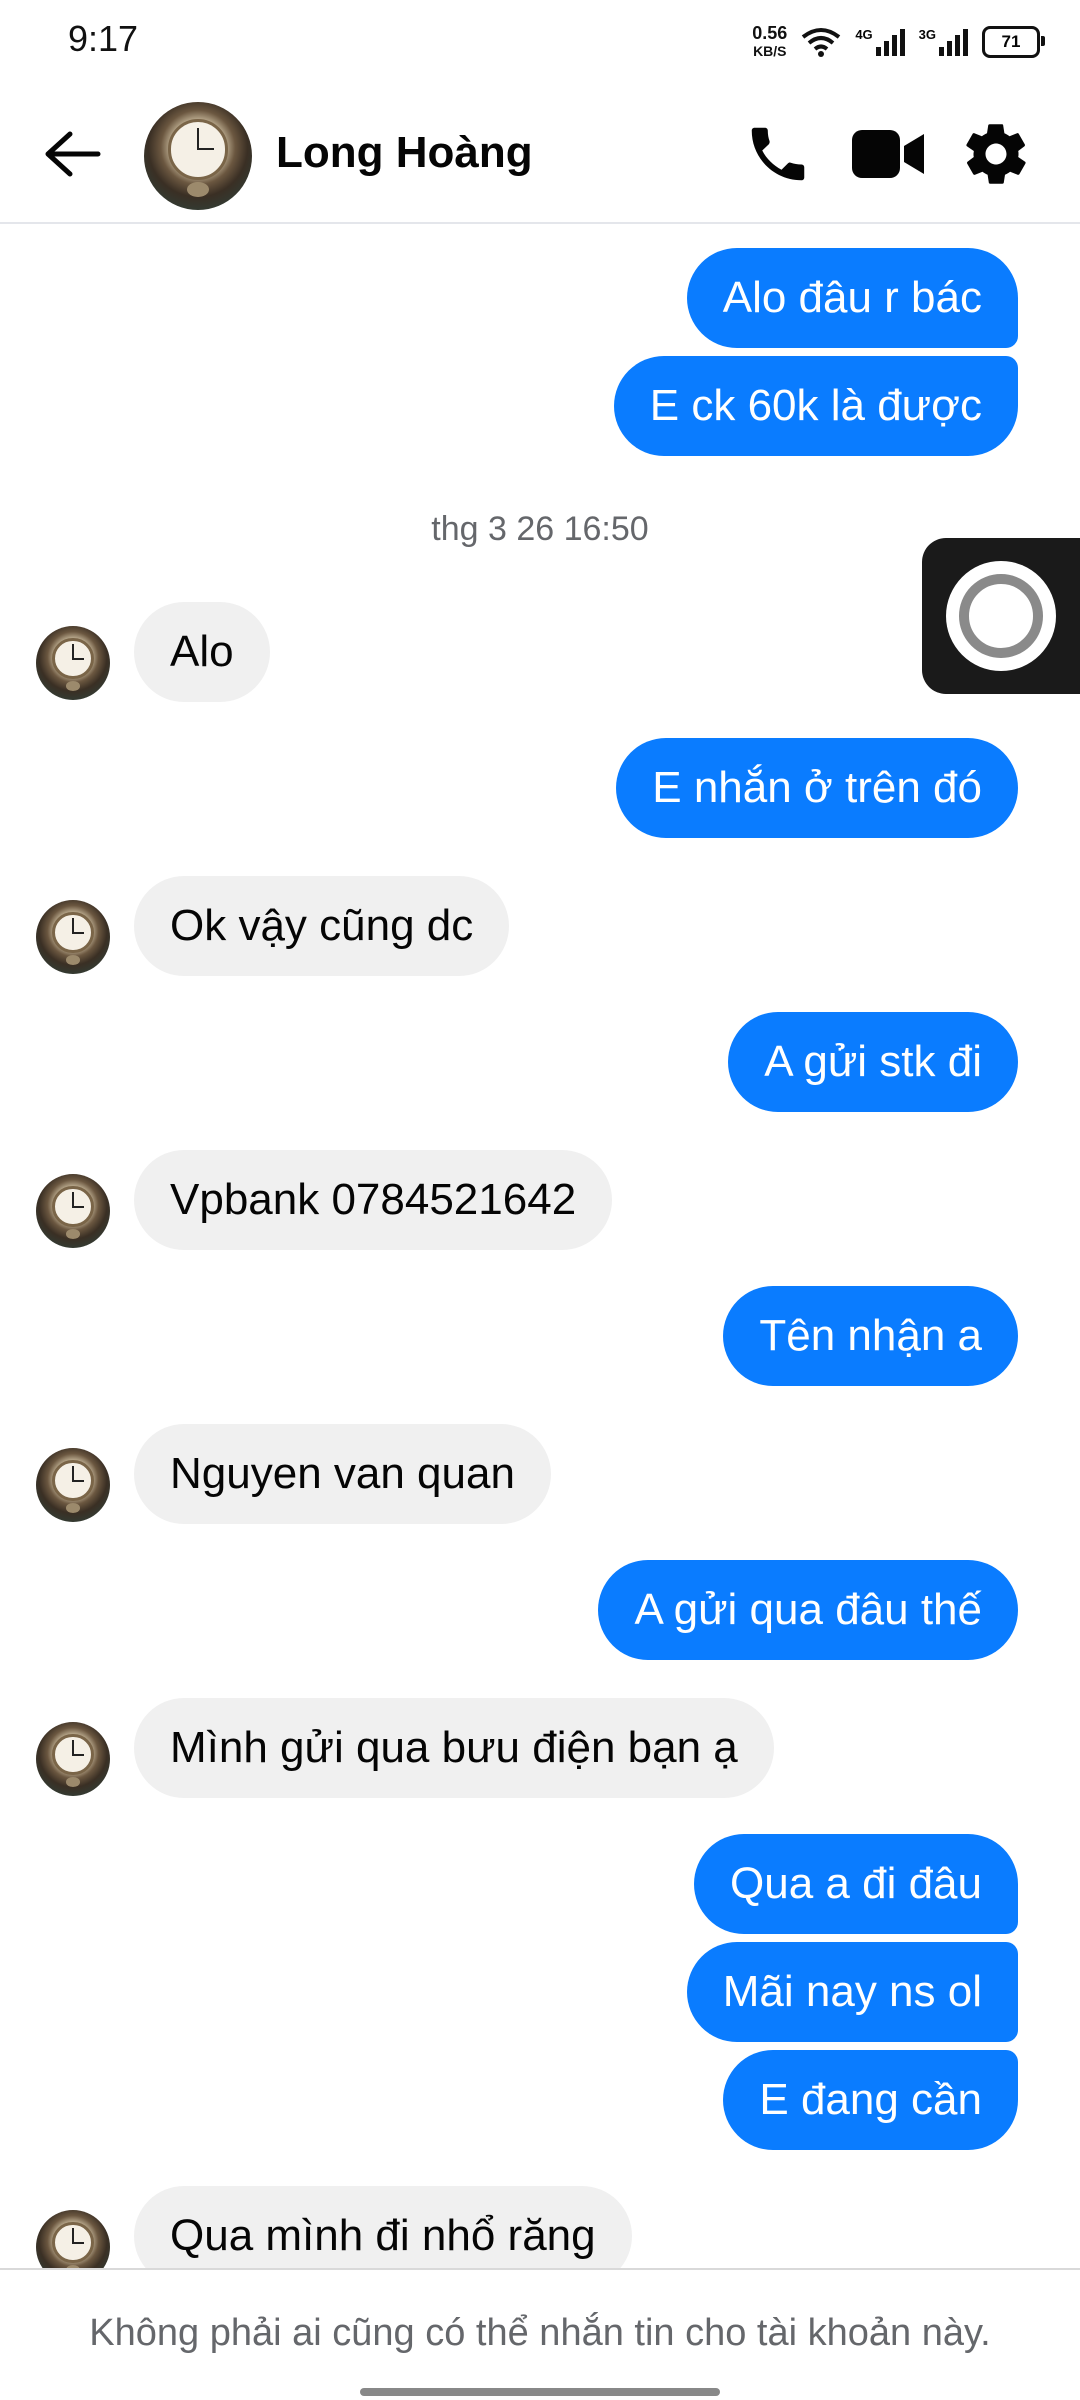 The image size is (1080, 2400). What do you see at coordinates (880, 42) in the screenshot?
I see `signal-4g-icon: 4G` at bounding box center [880, 42].